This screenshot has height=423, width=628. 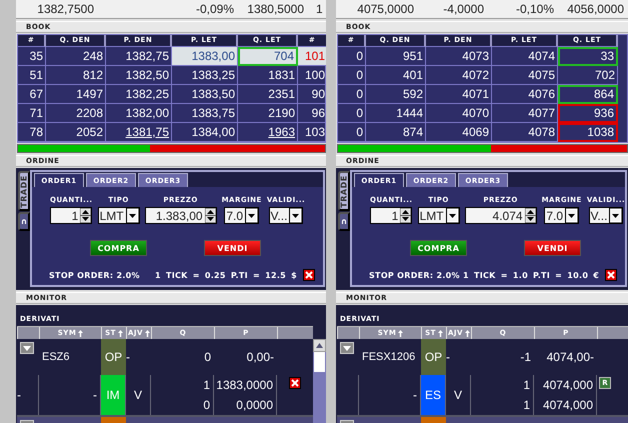 What do you see at coordinates (595, 9) in the screenshot?
I see `quote-value: 4056,0000` at bounding box center [595, 9].